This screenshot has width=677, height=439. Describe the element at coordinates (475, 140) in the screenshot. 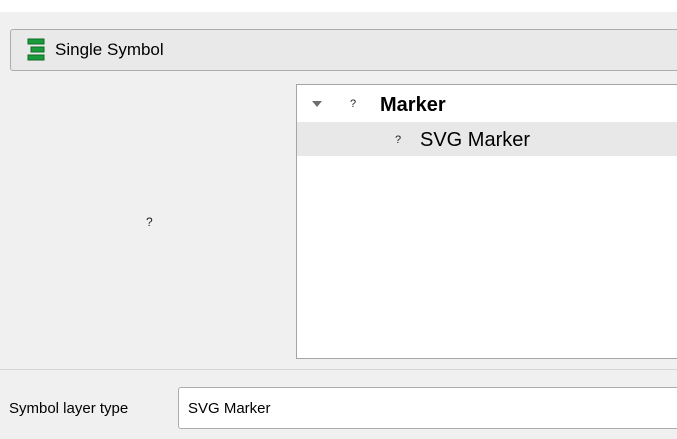

I see `tree-item-label: SVG Marker` at that location.